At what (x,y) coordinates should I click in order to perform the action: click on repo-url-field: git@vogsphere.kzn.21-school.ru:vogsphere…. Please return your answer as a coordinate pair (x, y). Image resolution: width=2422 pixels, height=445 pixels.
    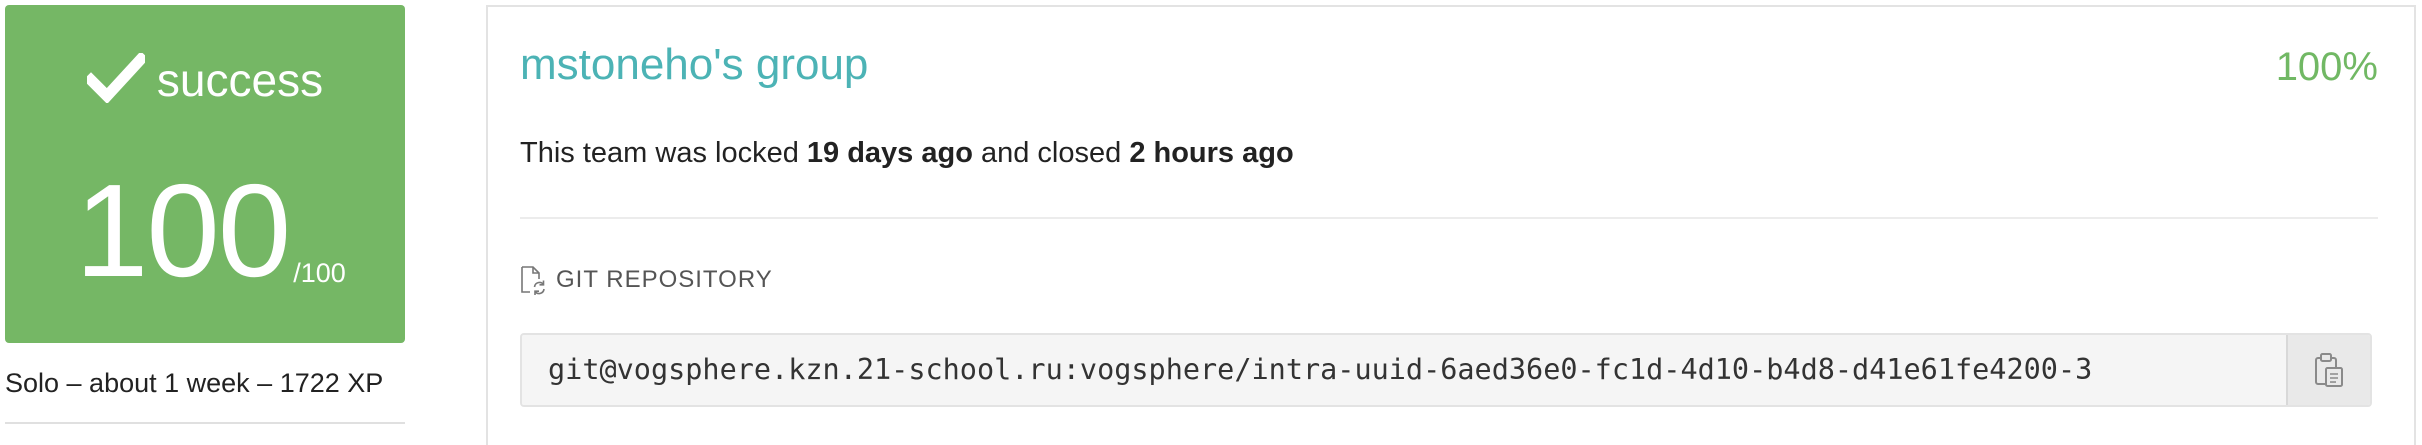
    Looking at the image, I should click on (1404, 370).